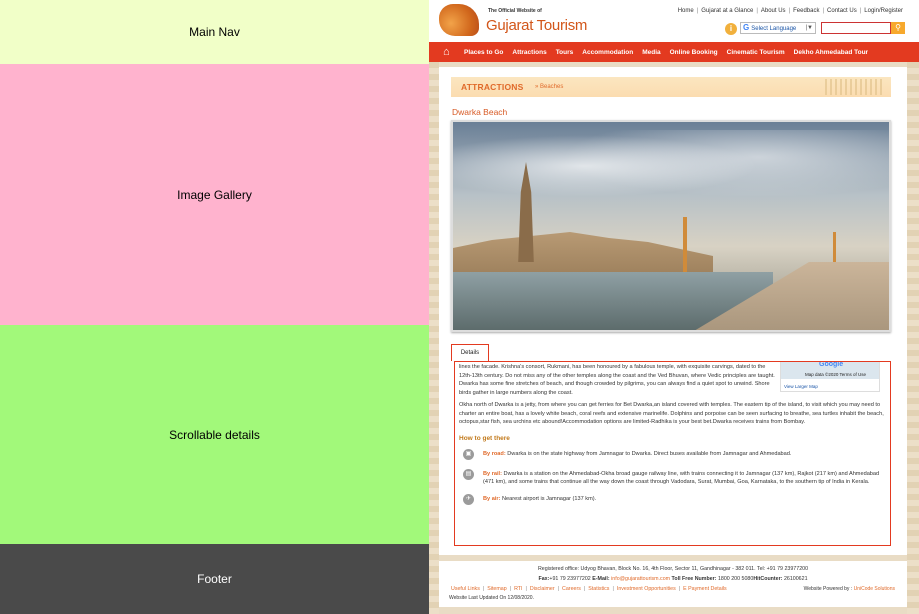  Describe the element at coordinates (842, 11) in the screenshot. I see `toplink-contact: Contact Us` at that location.